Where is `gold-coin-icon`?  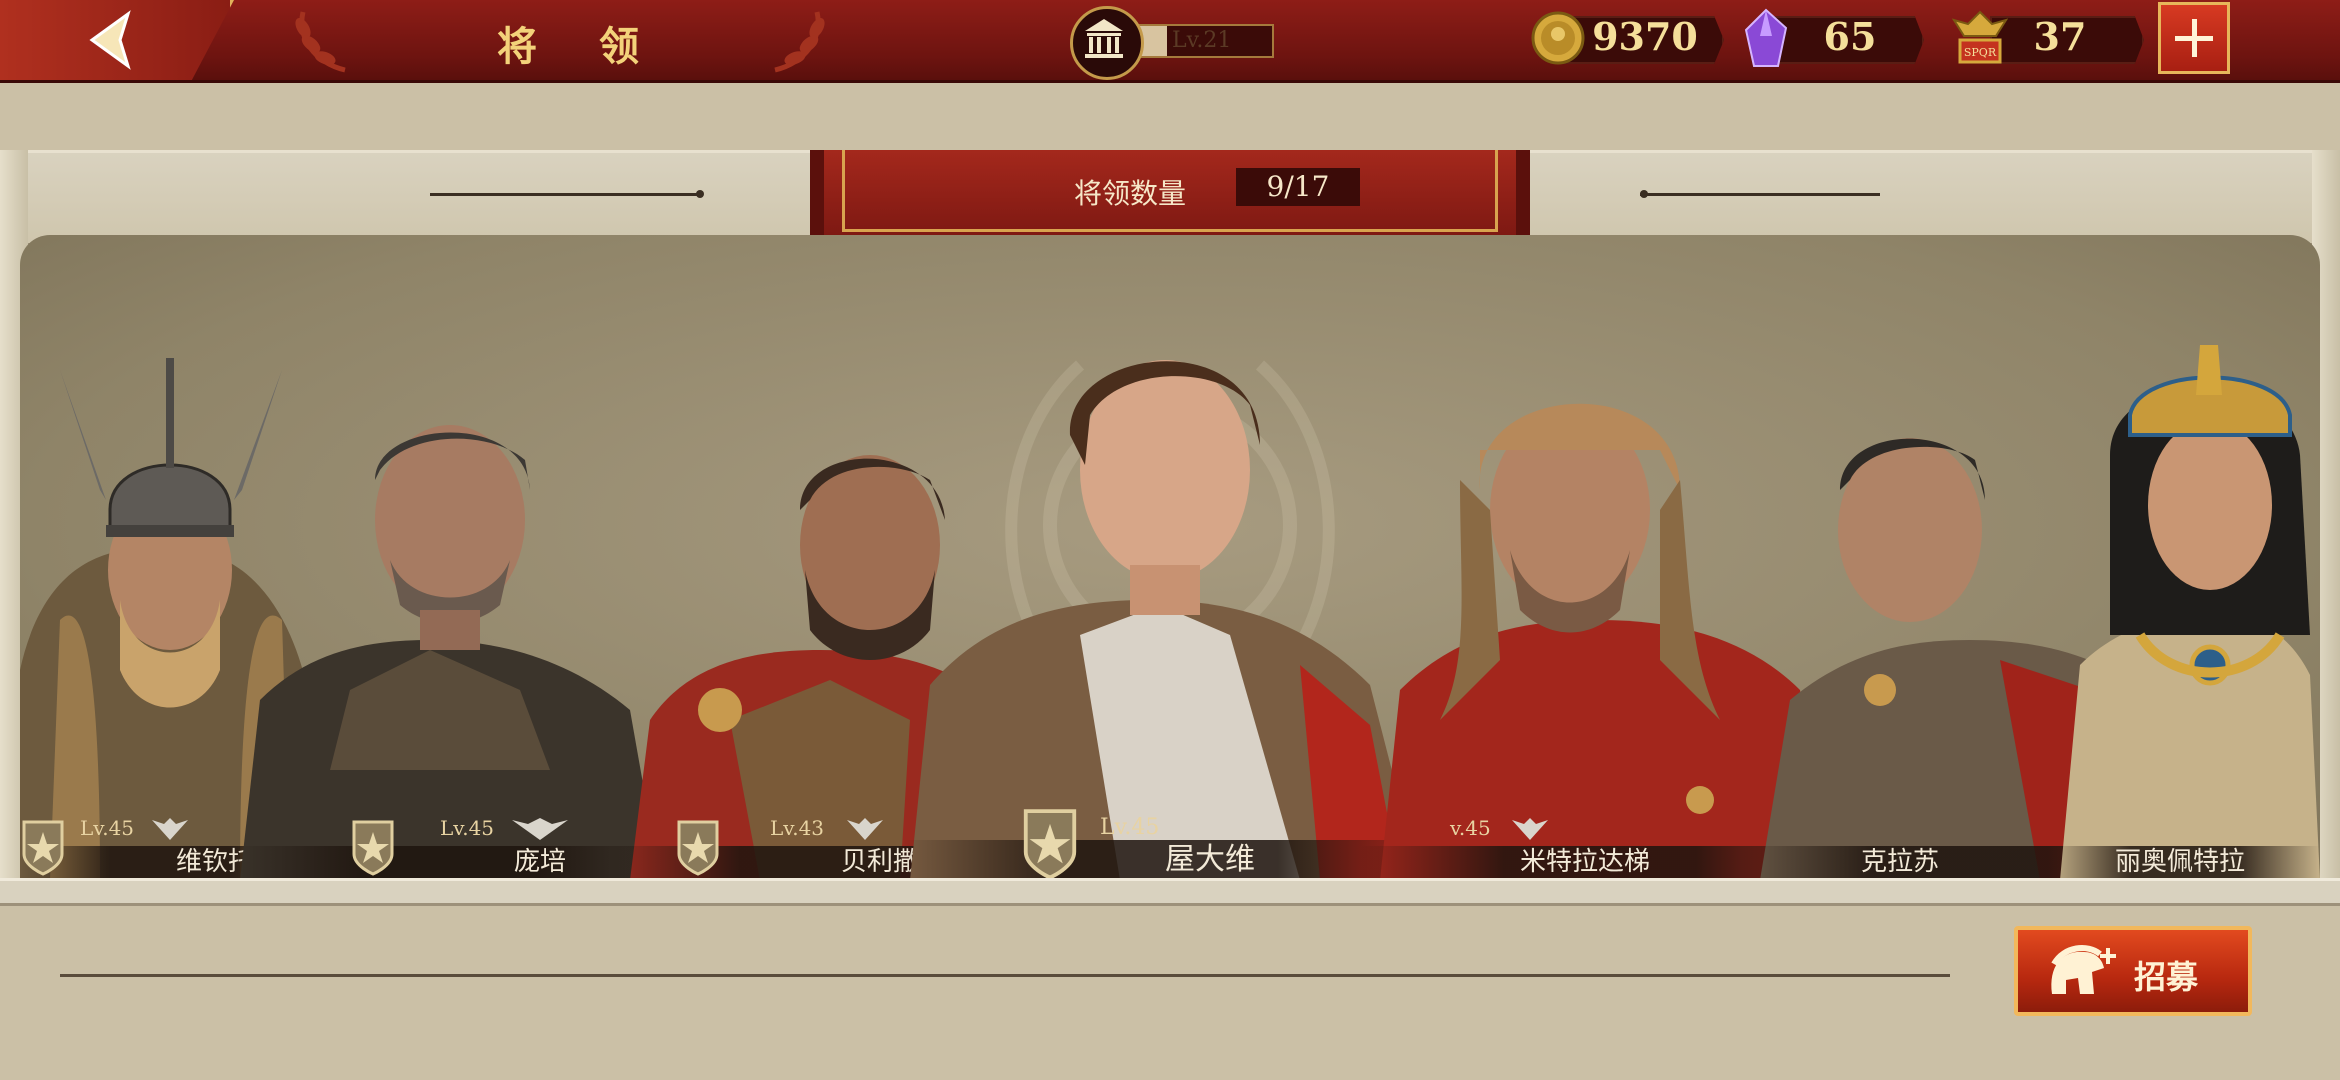
gold-coin-icon is located at coordinates (1558, 38).